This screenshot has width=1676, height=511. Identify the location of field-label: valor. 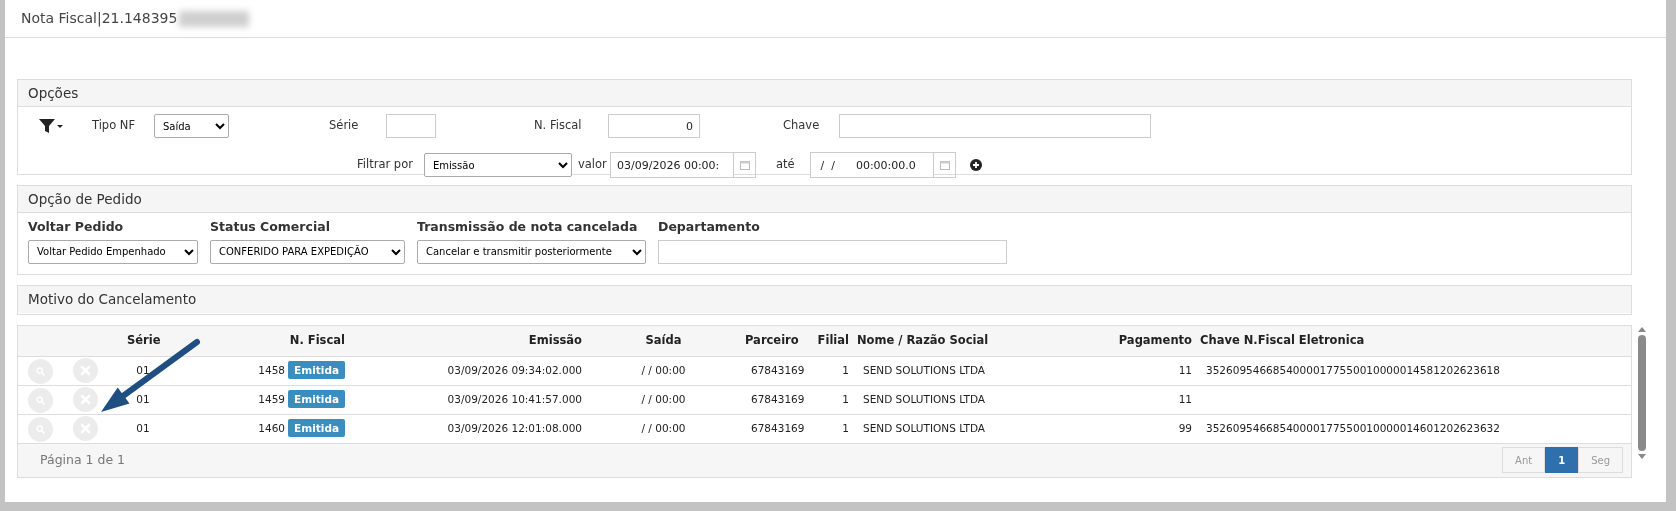
(593, 165).